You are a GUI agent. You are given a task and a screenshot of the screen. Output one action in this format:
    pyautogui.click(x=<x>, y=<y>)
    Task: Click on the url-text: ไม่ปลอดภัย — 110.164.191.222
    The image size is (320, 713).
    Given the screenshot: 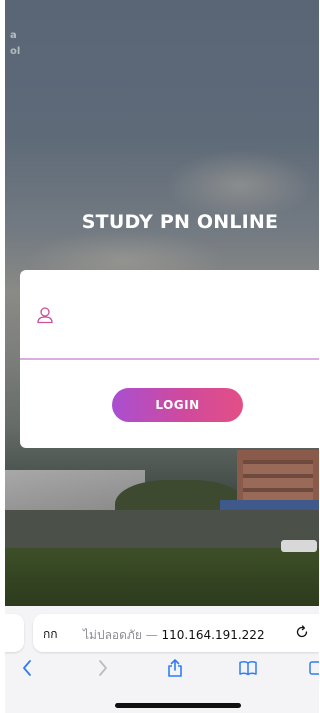 What is the action you would take?
    pyautogui.click(x=174, y=635)
    